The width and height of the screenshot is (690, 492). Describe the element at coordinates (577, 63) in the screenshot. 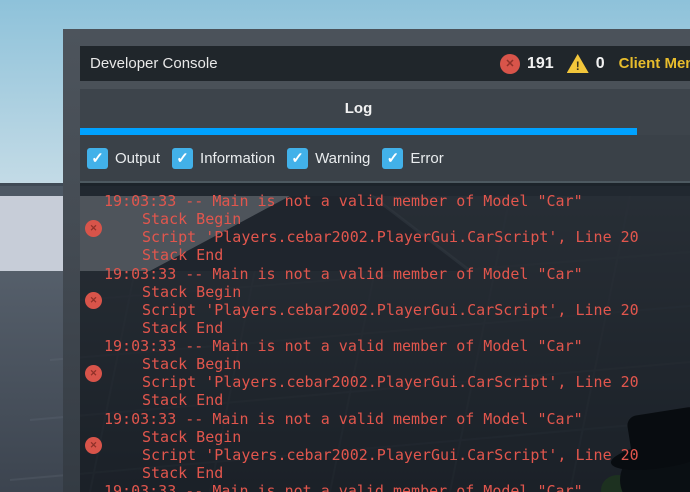

I see `warning-triangle-icon: !` at that location.